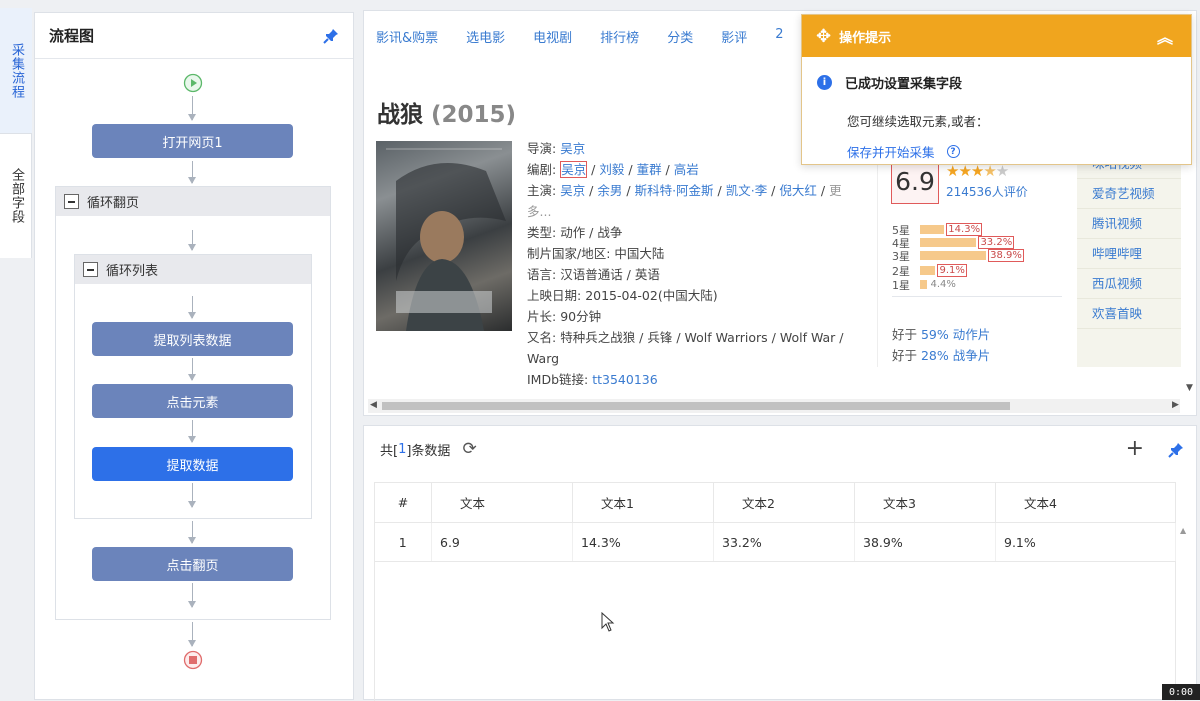 The height and width of the screenshot is (701, 1200). I want to click on country: 中国大陆, so click(639, 253).